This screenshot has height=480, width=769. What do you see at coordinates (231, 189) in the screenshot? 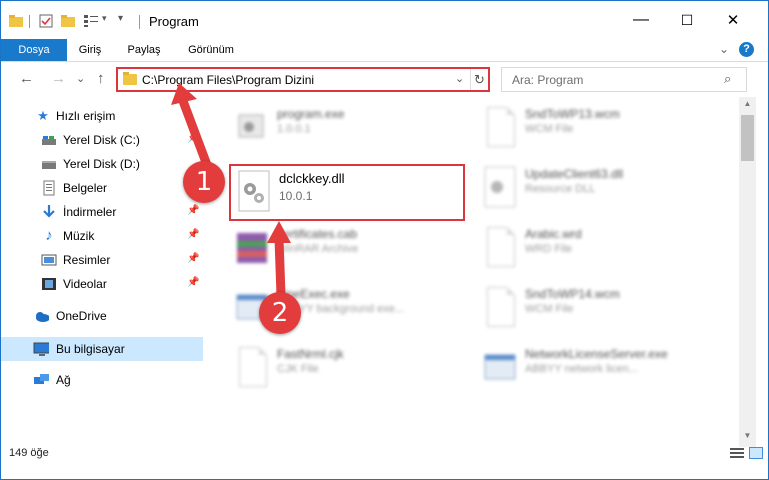
I see `annotation-arrows` at bounding box center [231, 189].